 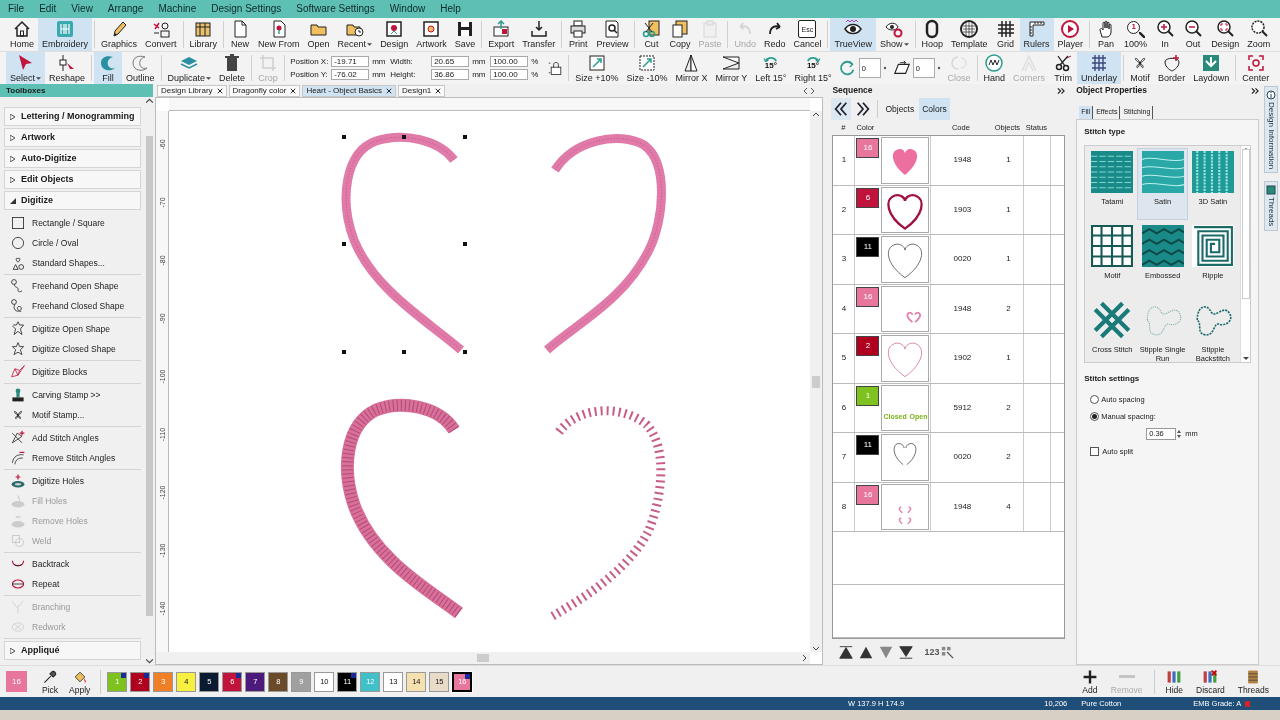 I want to click on menu-item: Machine, so click(x=177, y=9).